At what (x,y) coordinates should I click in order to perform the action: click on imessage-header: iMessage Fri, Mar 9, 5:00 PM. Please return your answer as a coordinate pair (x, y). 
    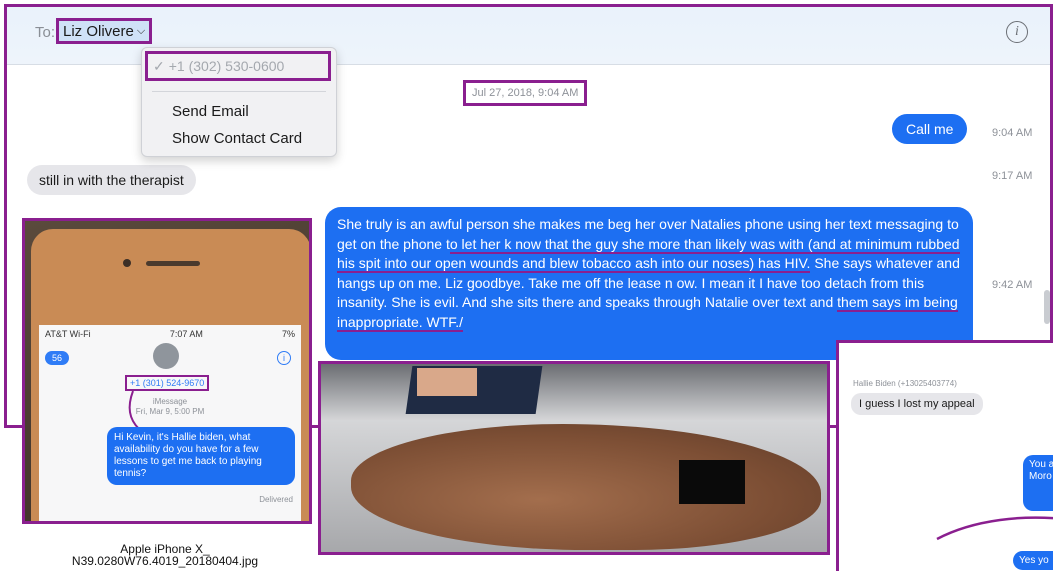
    Looking at the image, I should click on (170, 407).